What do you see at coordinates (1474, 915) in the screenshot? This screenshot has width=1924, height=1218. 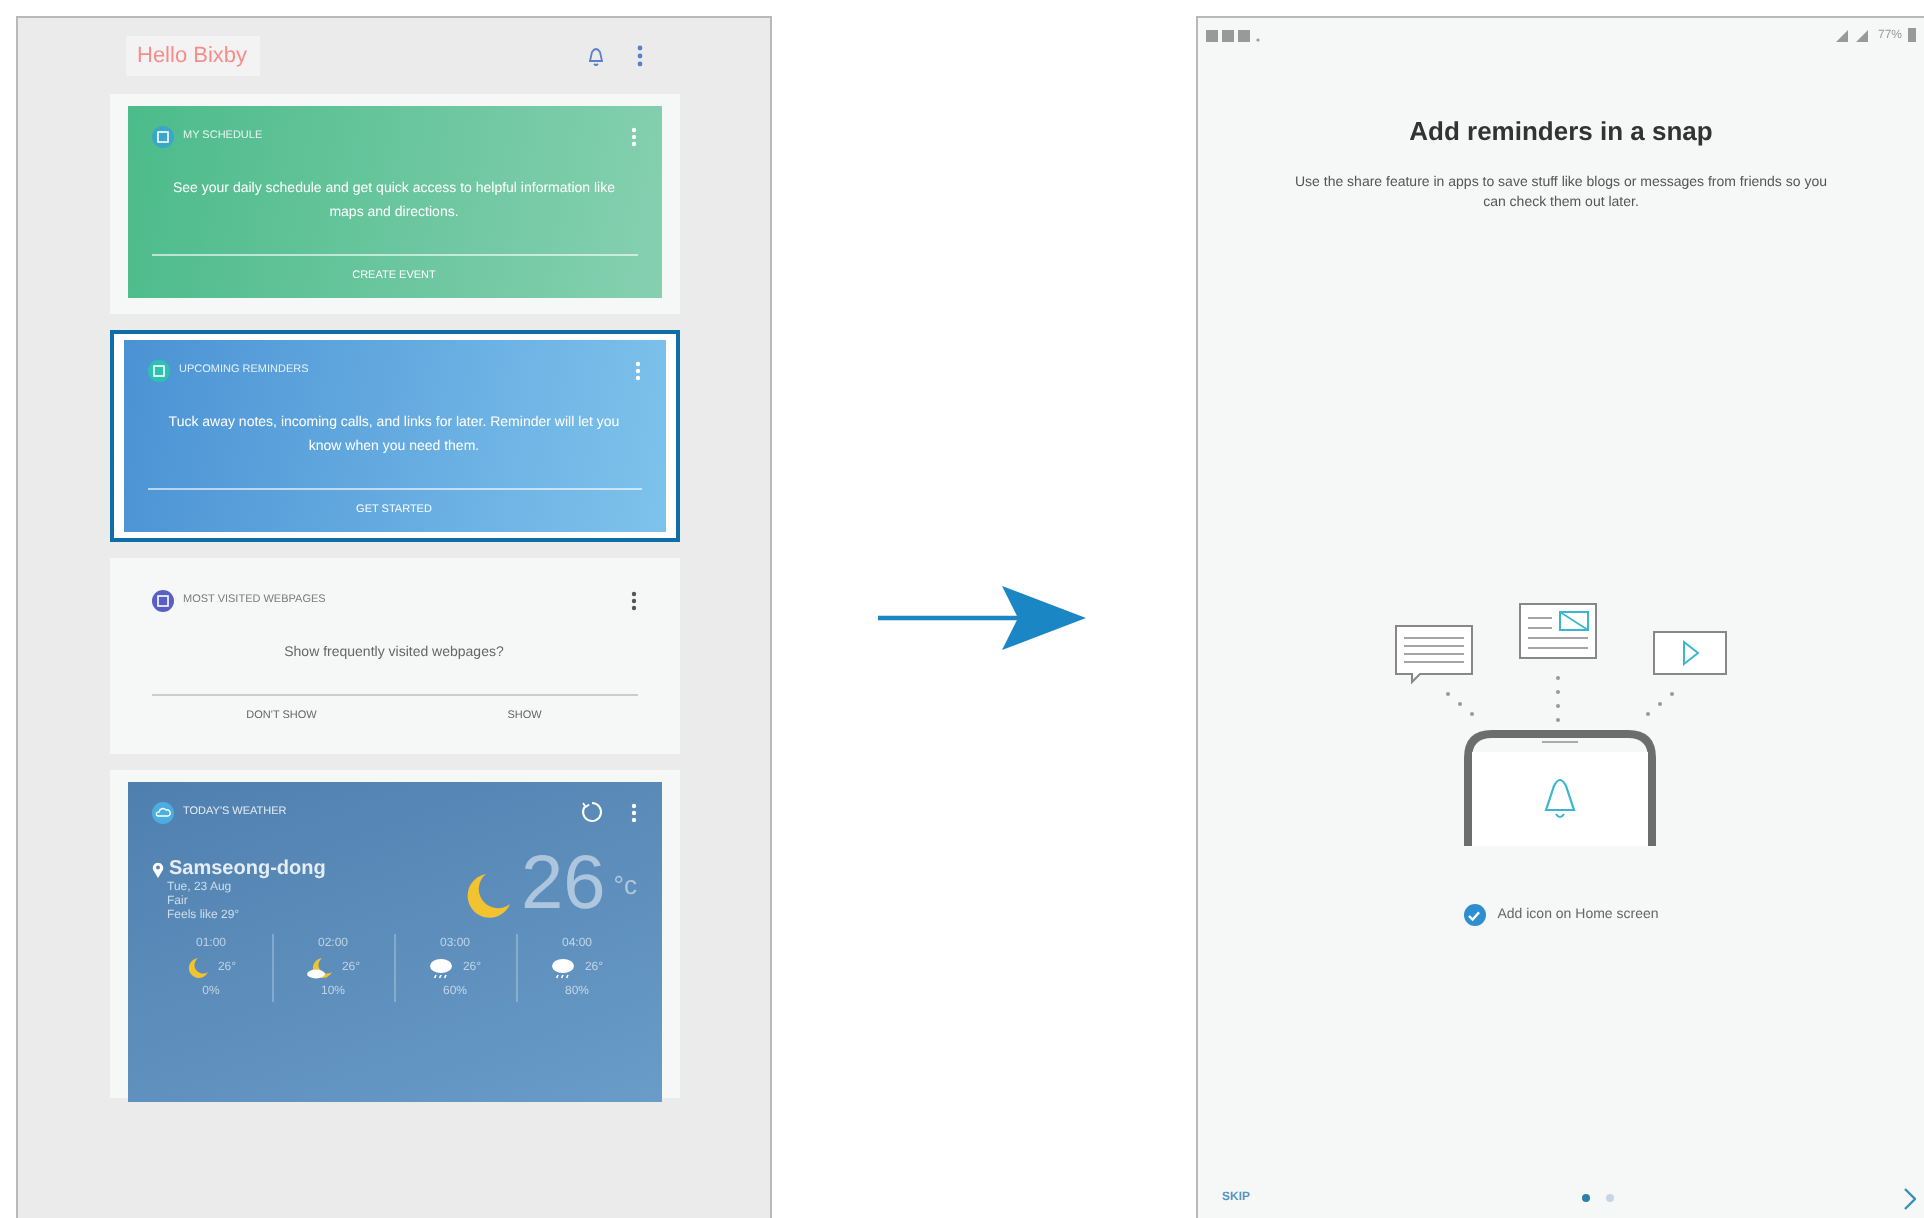 I see `checkbox` at bounding box center [1474, 915].